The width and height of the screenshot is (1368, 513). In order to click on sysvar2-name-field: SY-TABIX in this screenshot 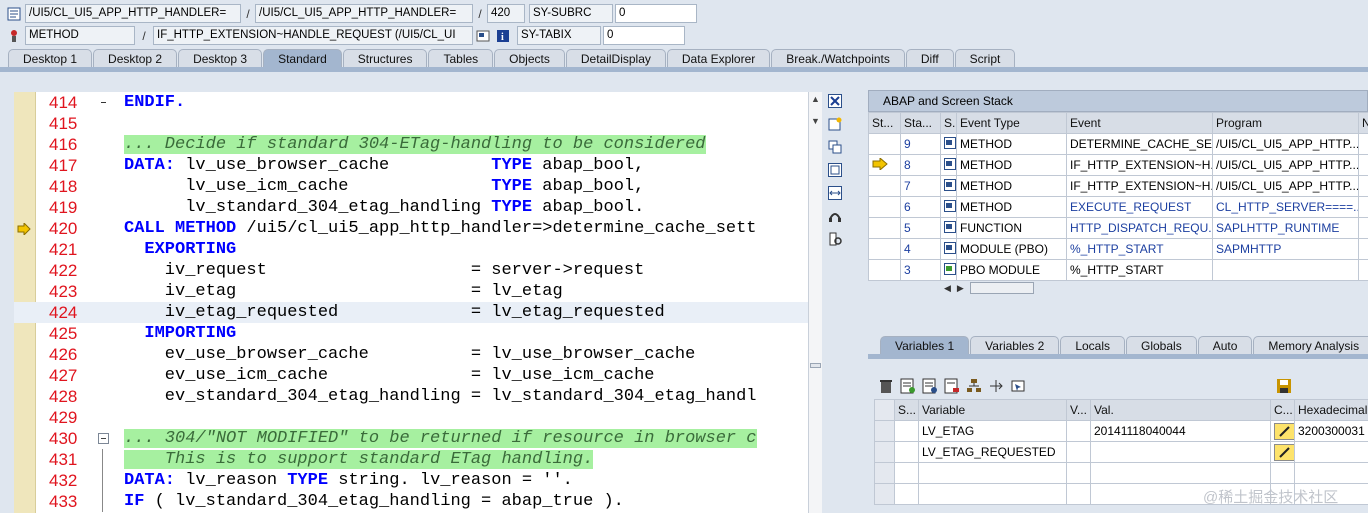, I will do `click(559, 35)`.